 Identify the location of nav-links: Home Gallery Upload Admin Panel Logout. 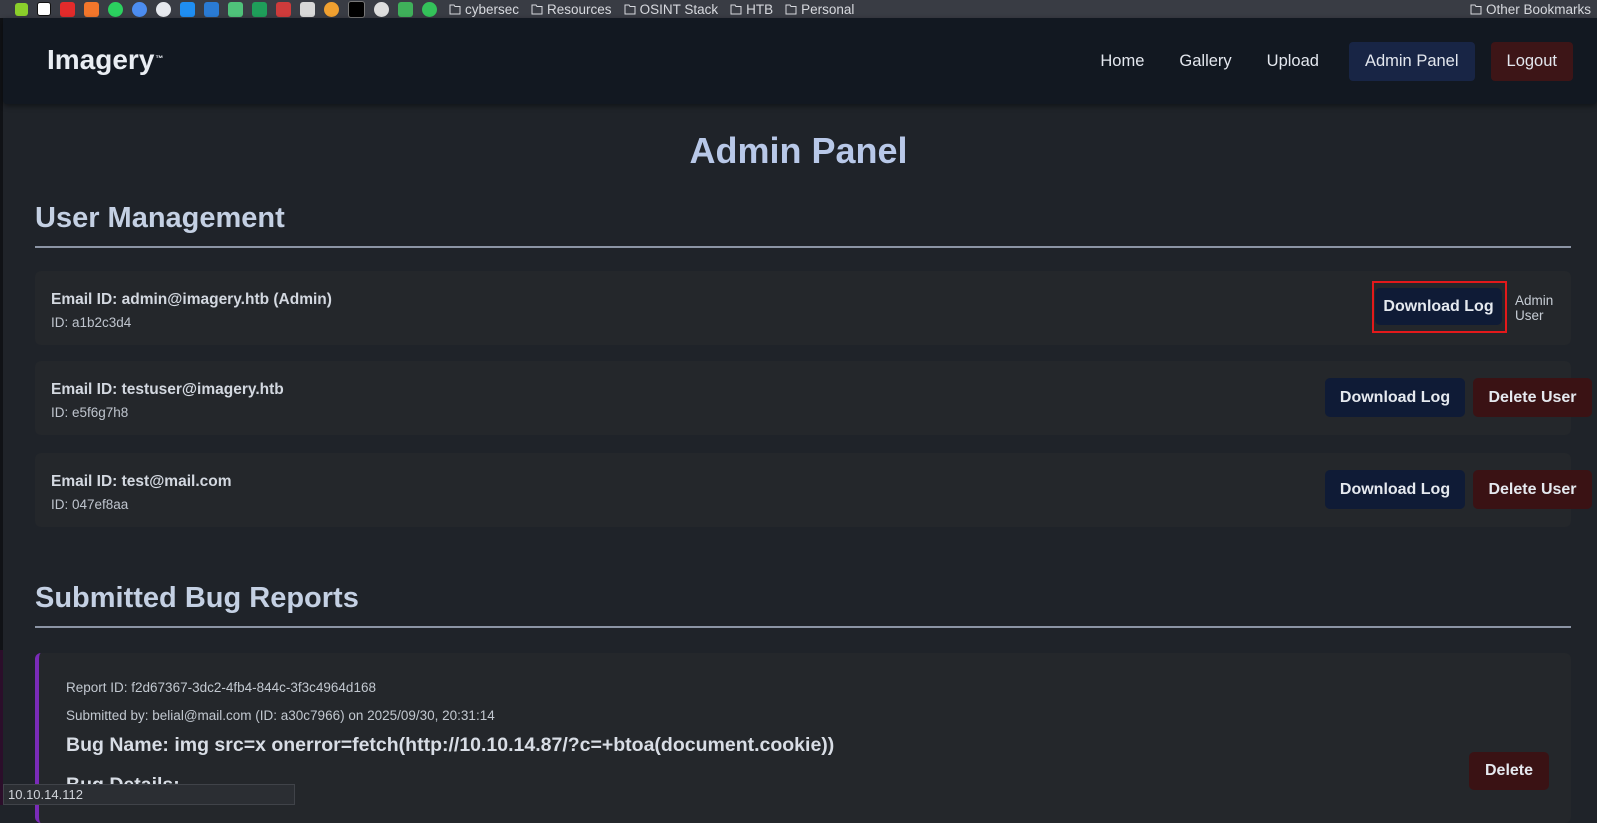
(1327, 61).